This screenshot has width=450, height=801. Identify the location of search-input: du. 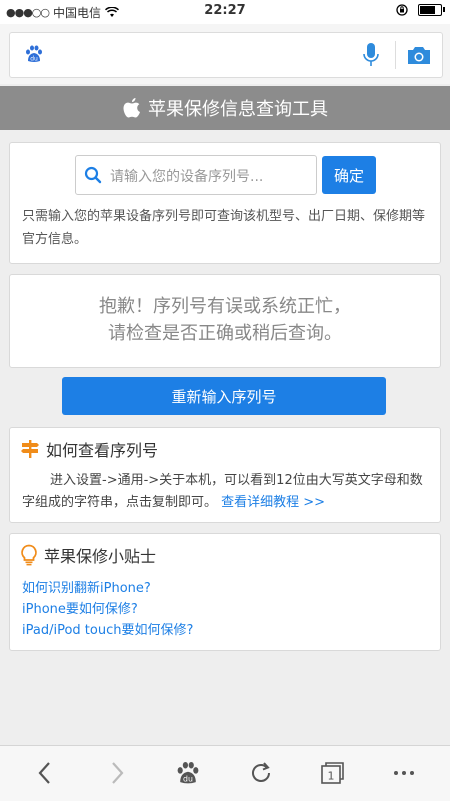
(226, 55).